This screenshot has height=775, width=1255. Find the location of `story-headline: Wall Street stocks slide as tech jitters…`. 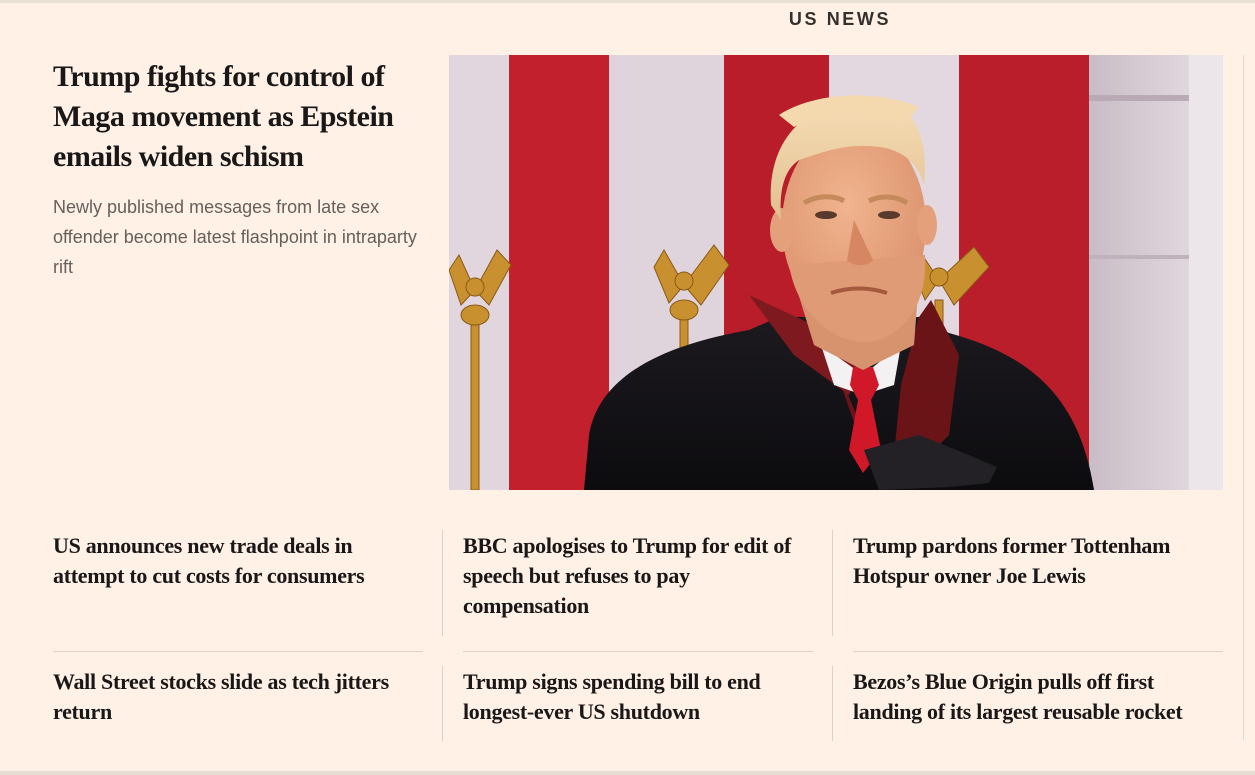

story-headline: Wall Street stocks slide as tech jitters… is located at coordinates (238, 697).